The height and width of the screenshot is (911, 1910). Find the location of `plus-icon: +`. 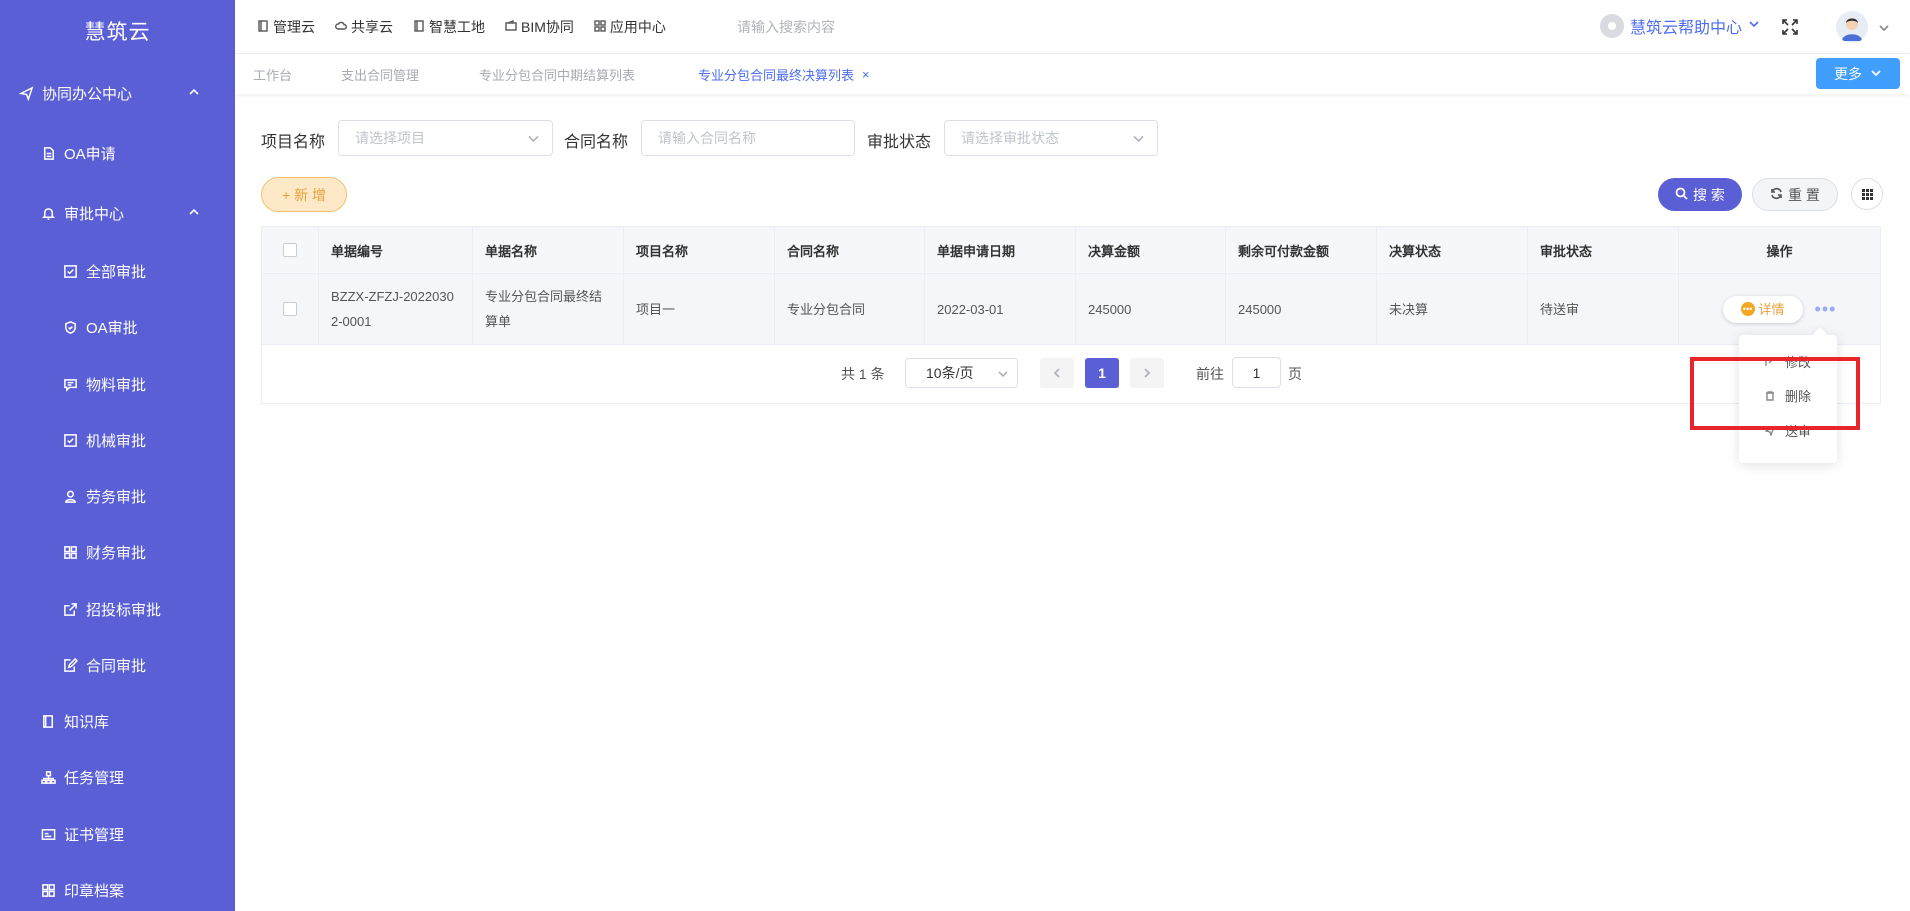

plus-icon: + is located at coordinates (286, 194).